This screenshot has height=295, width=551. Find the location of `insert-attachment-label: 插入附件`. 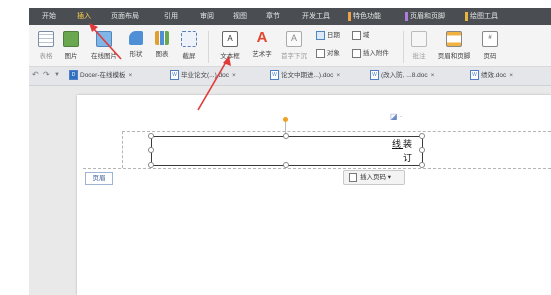

insert-attachment-label: 插入附件 is located at coordinates (375, 53).